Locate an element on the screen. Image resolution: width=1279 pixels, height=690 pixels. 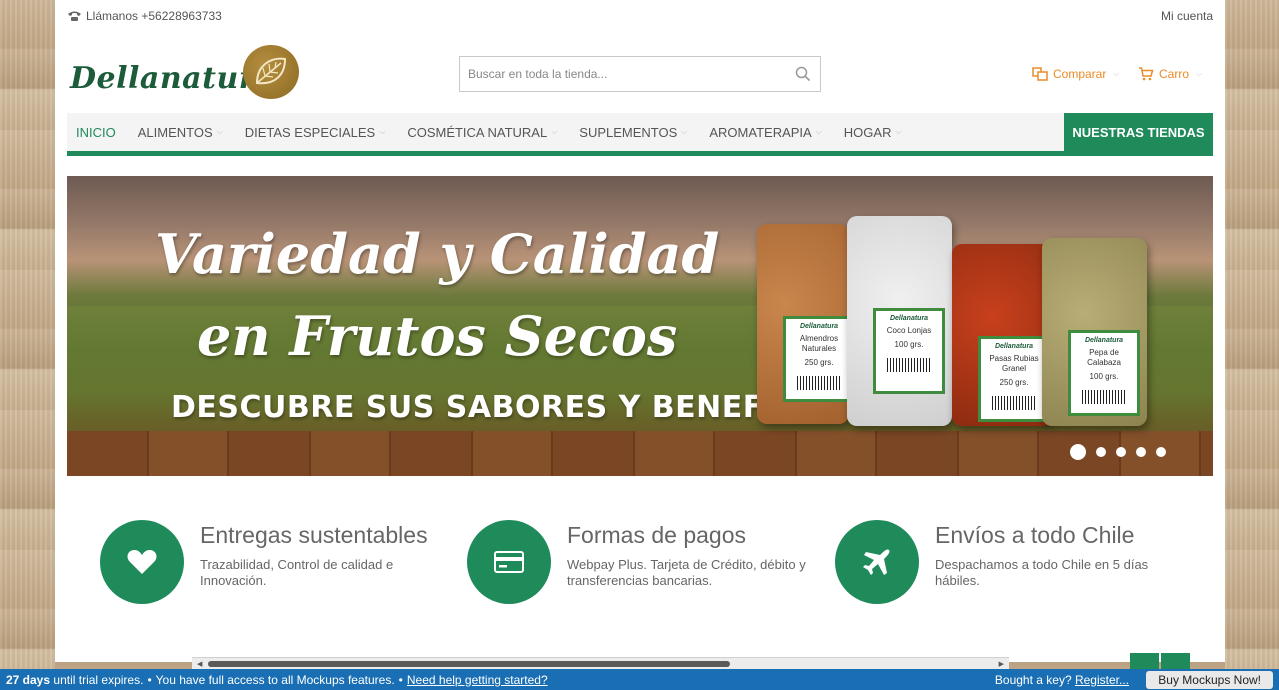
product-bag-almendros: Dellanatura Almendros Naturales 250 grs. is located at coordinates (806, 324).